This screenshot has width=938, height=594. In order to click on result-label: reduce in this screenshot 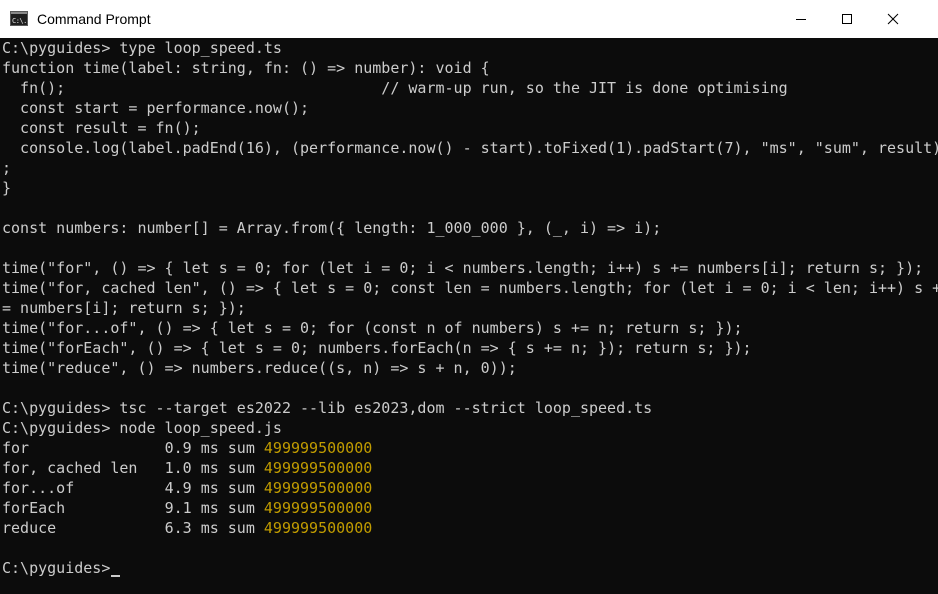, I will do `click(83, 528)`.